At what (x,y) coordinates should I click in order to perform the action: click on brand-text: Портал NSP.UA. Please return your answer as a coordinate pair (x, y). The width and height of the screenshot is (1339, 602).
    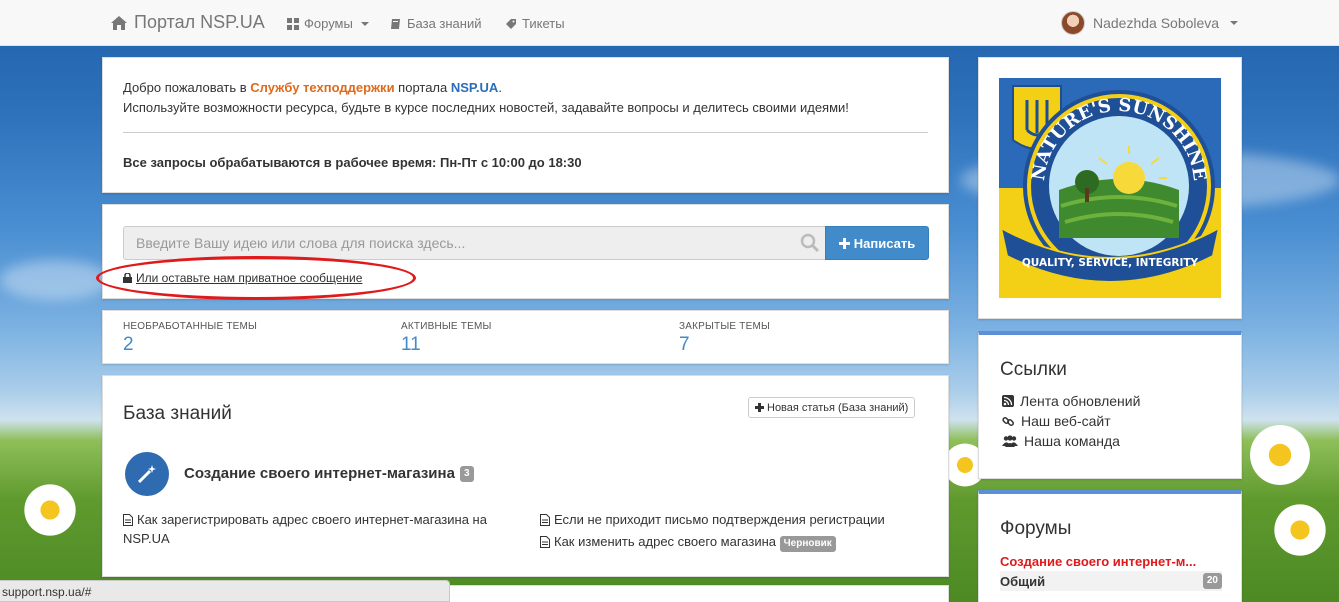
    Looking at the image, I should click on (199, 22).